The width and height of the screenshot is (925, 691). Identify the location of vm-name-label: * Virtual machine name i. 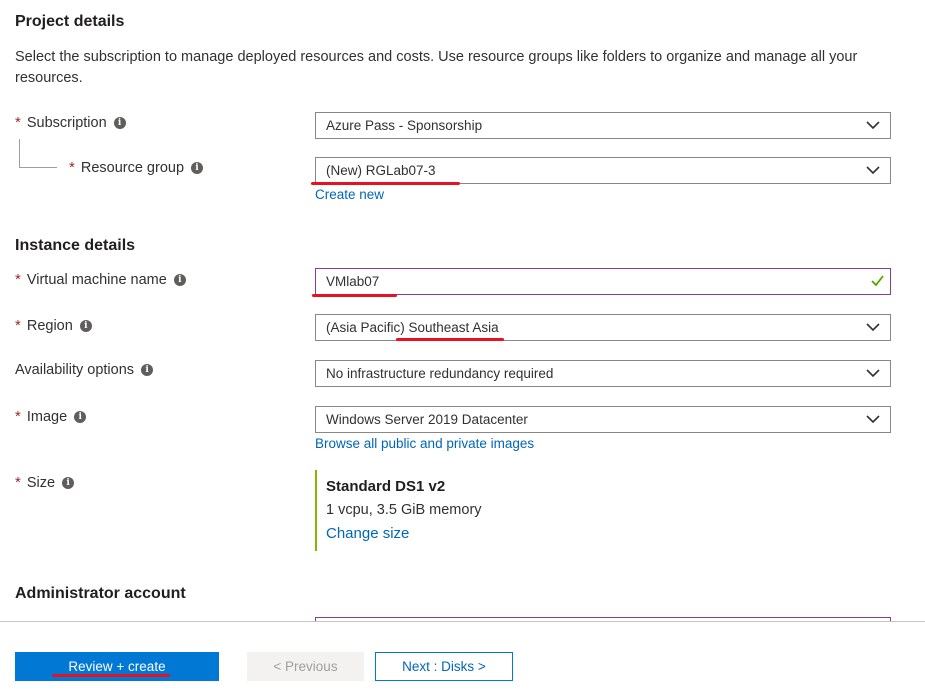
(100, 279).